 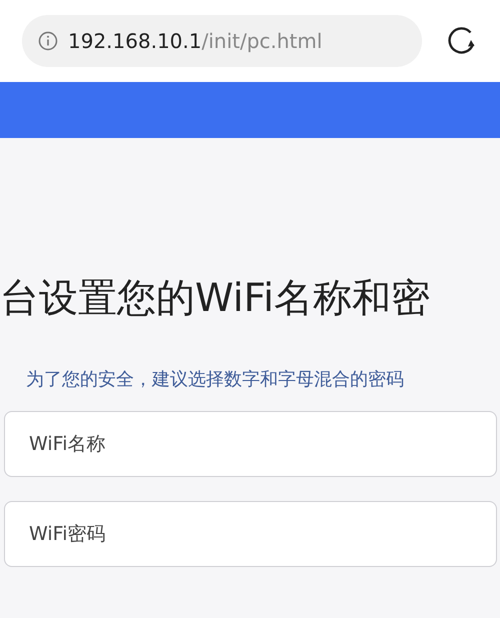 What do you see at coordinates (215, 299) in the screenshot?
I see `page-title: 台设置您的WiFi名称和密` at bounding box center [215, 299].